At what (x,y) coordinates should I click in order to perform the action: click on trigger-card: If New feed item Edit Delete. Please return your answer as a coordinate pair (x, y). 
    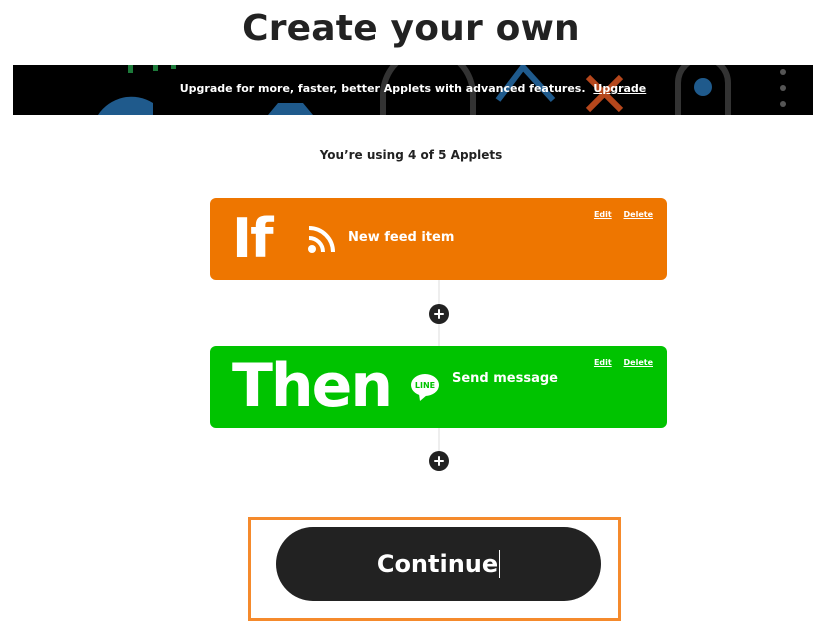
    Looking at the image, I should click on (438, 239).